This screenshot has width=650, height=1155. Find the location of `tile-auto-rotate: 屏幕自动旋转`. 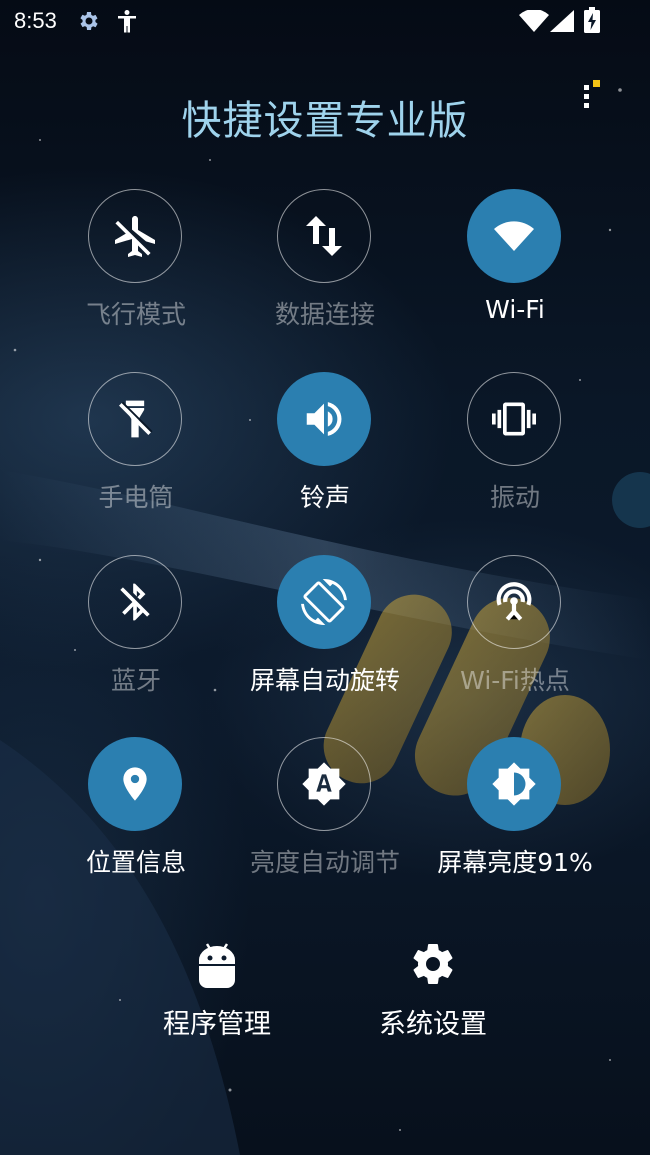

tile-auto-rotate: 屏幕自动旋转 is located at coordinates (325, 640).